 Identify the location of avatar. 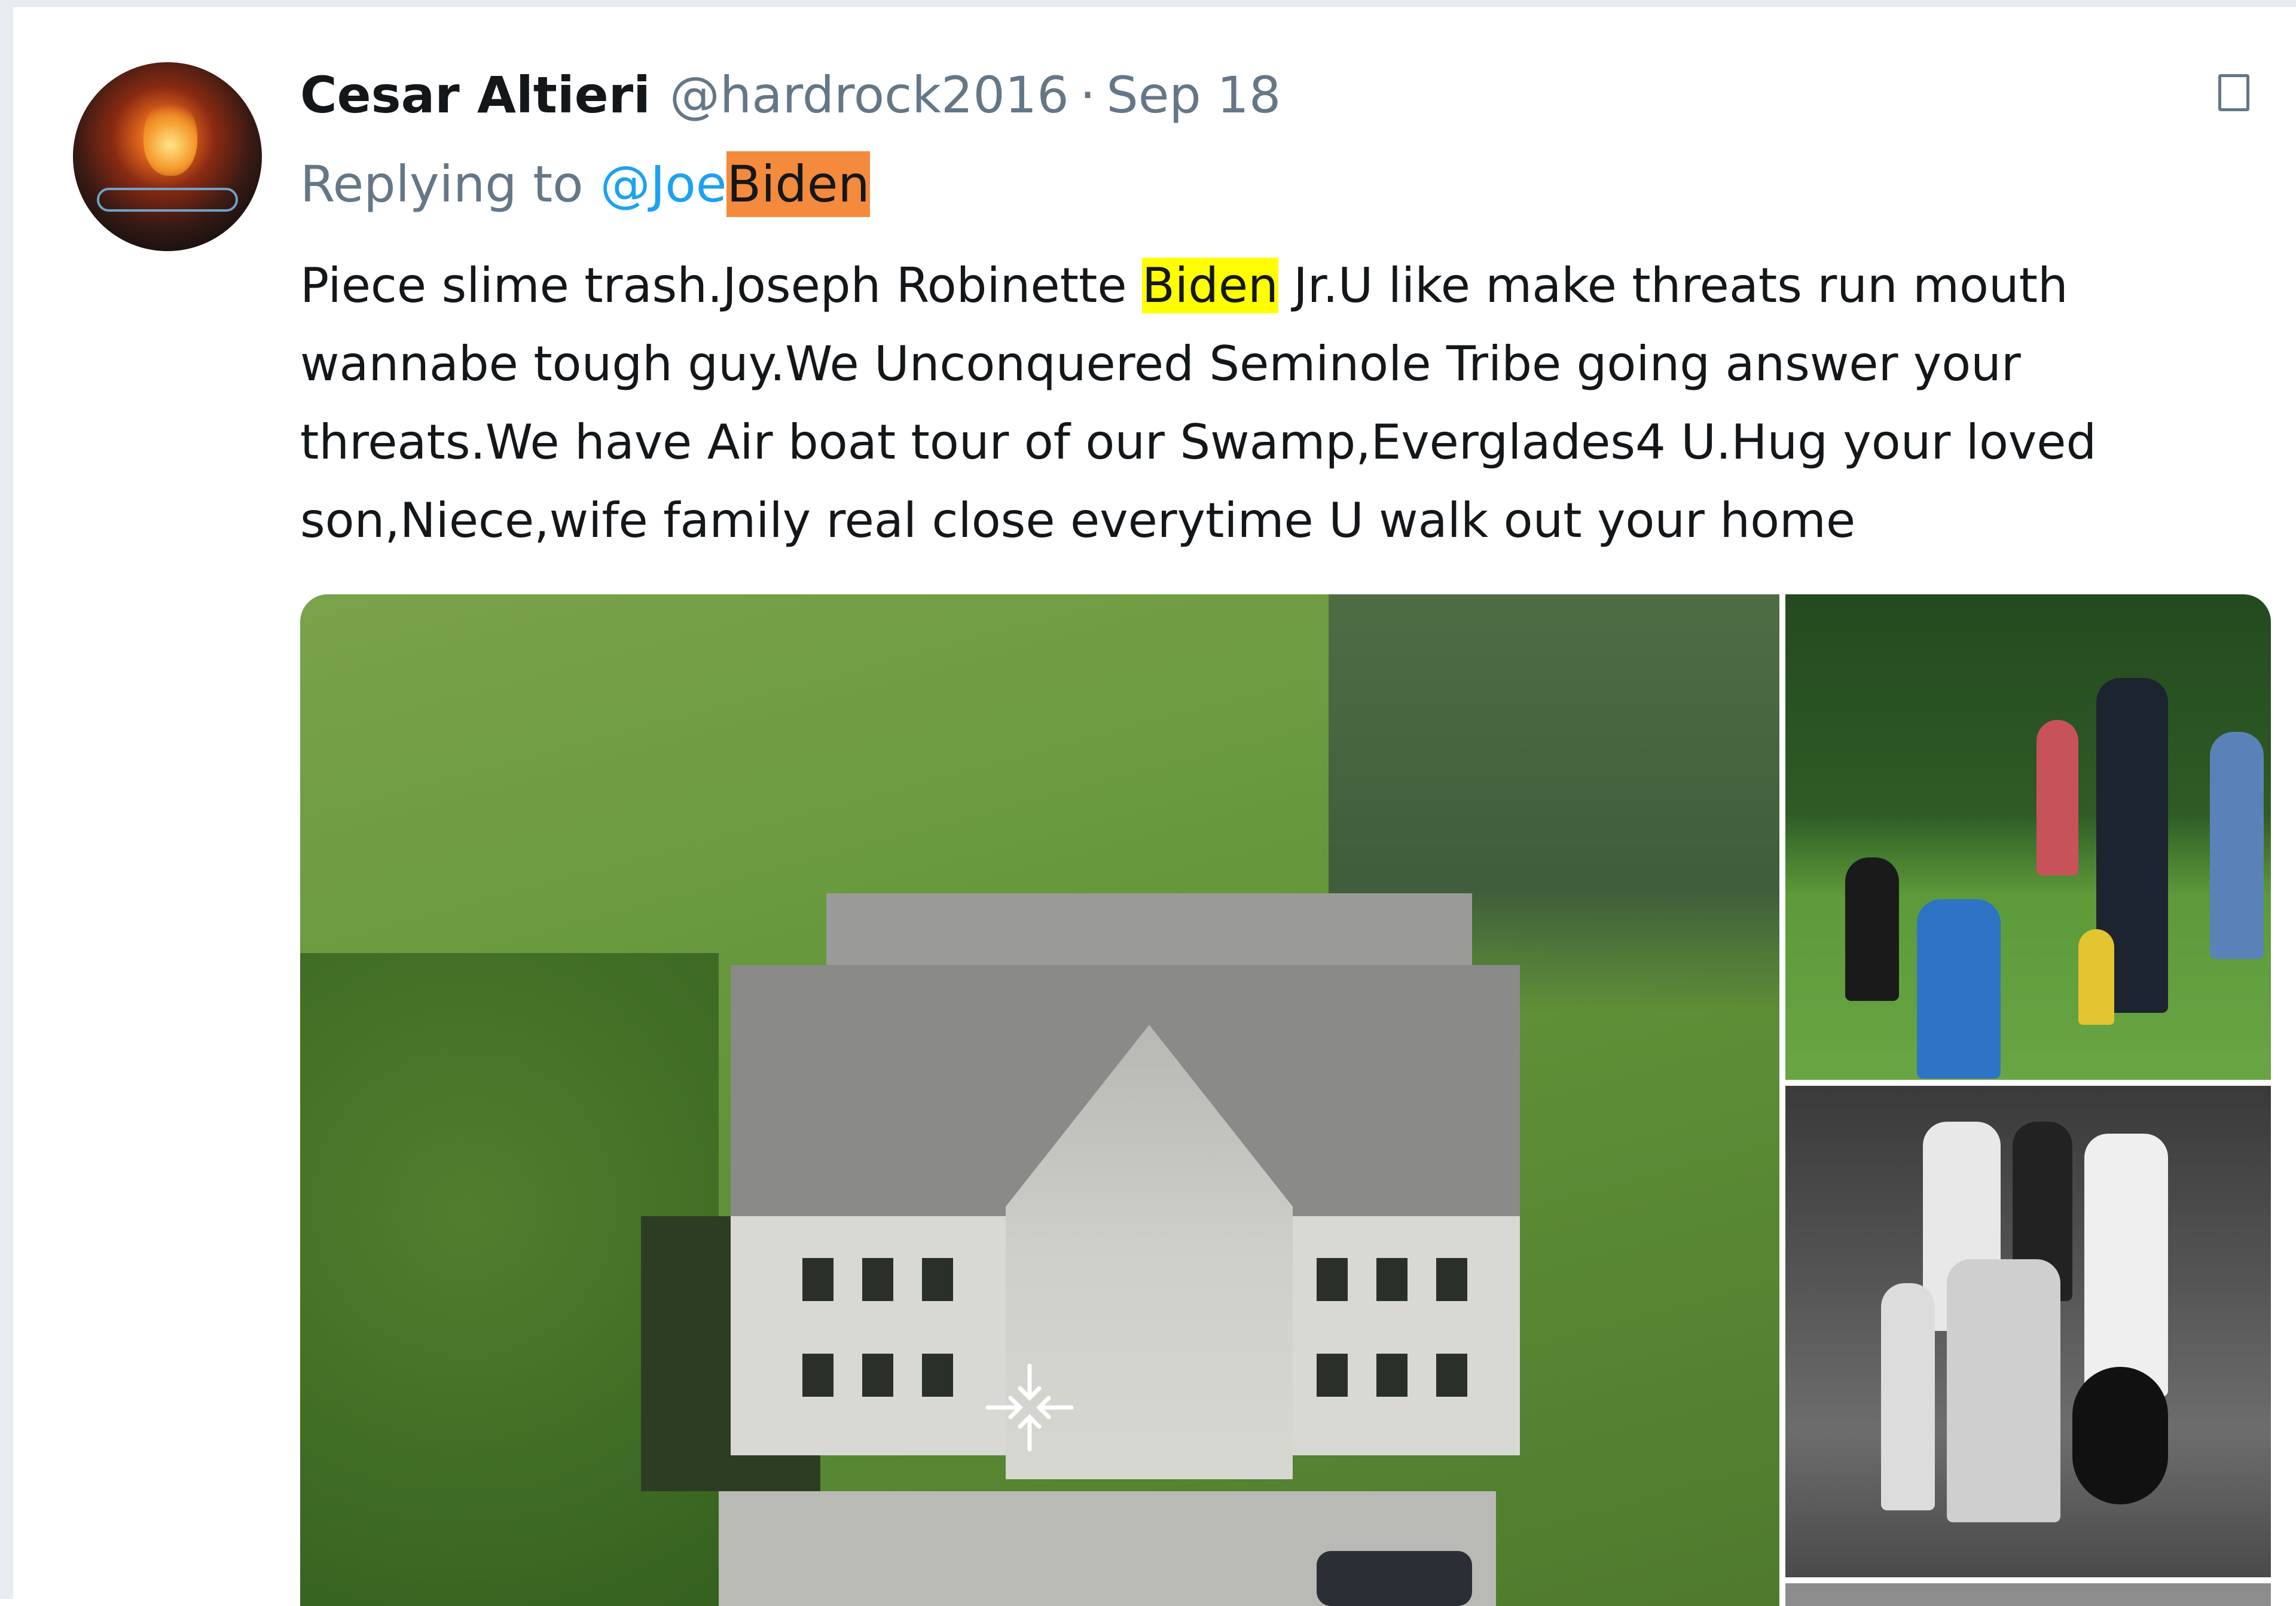
(167, 156).